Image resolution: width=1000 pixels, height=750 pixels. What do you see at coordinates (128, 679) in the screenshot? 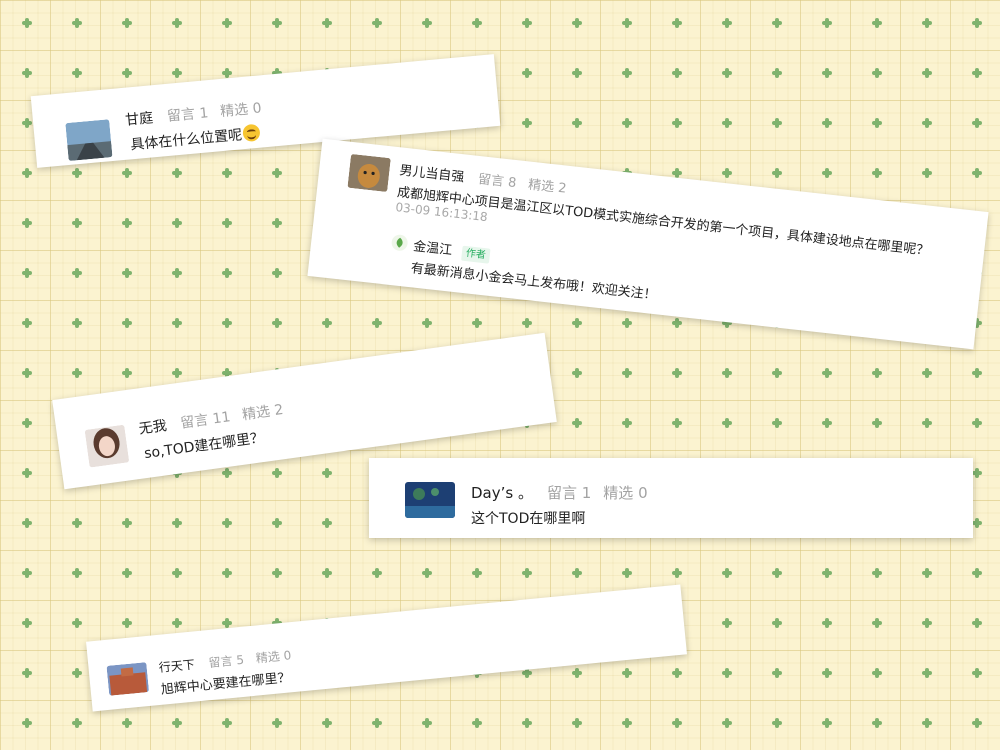
I see `building-photo-avatar` at bounding box center [128, 679].